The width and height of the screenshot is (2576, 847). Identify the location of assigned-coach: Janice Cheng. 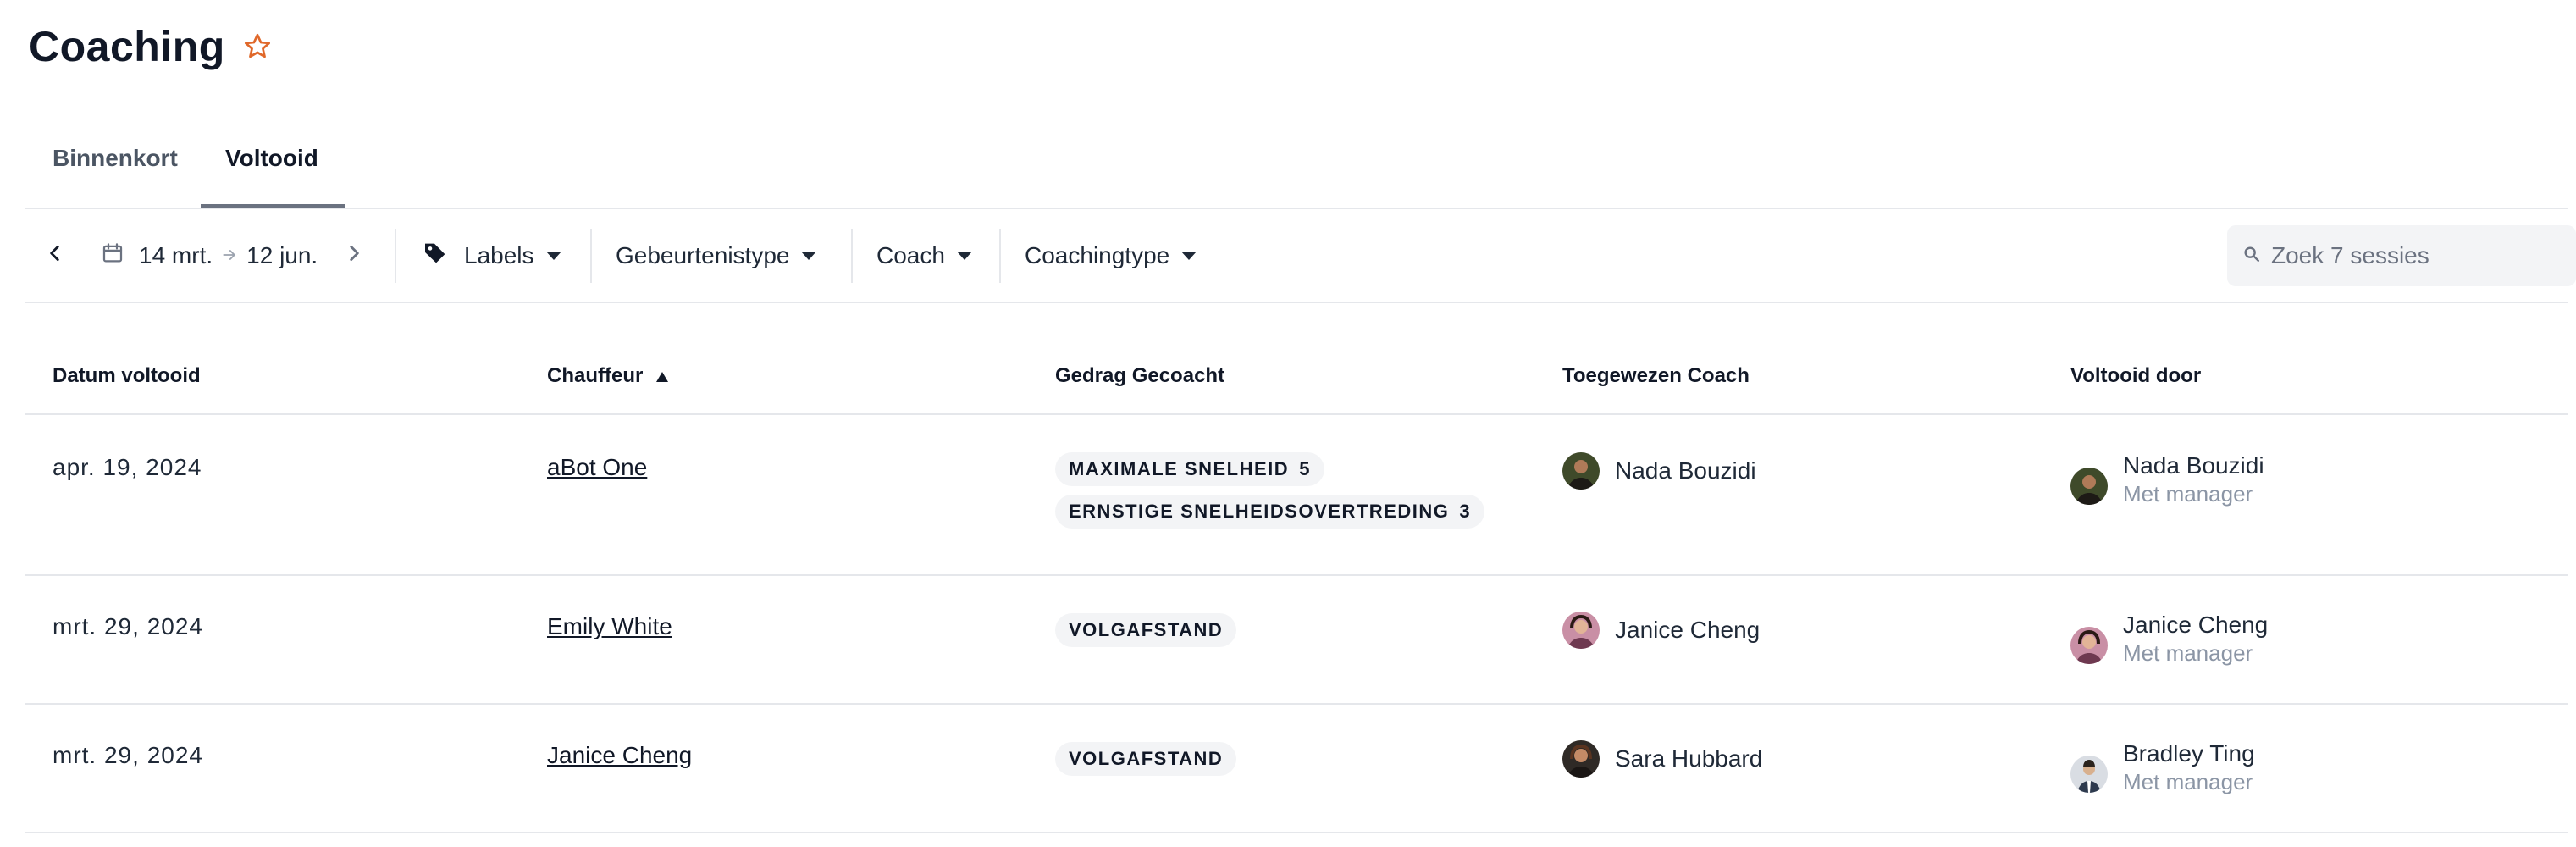
(1661, 630).